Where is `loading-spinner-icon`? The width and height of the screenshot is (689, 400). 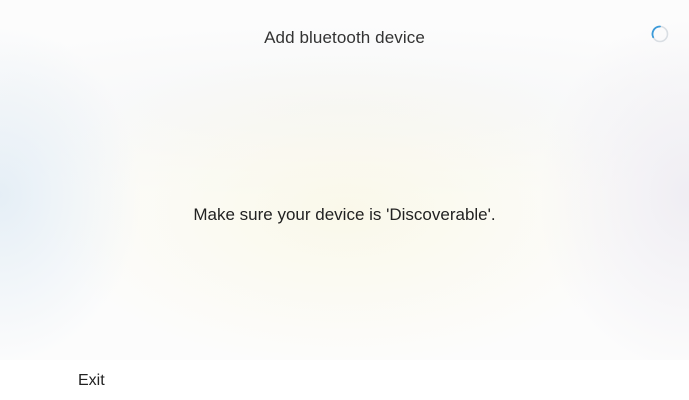
loading-spinner-icon is located at coordinates (660, 34).